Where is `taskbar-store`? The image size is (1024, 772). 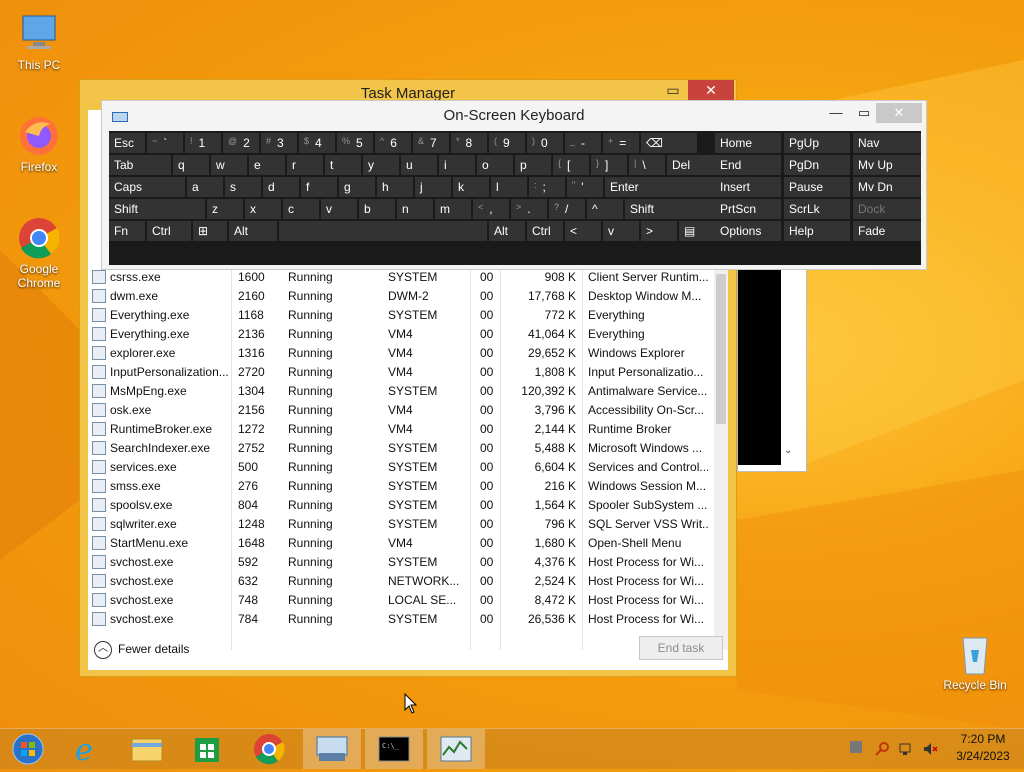 taskbar-store is located at coordinates (207, 749).